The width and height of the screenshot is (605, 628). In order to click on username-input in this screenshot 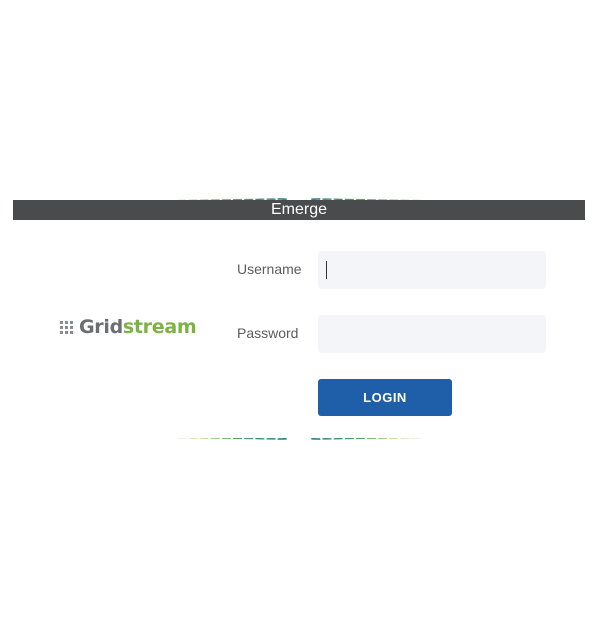, I will do `click(432, 270)`.